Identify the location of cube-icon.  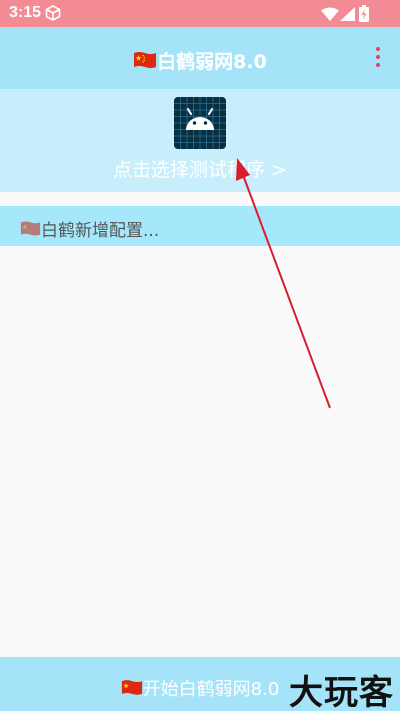
(53, 15).